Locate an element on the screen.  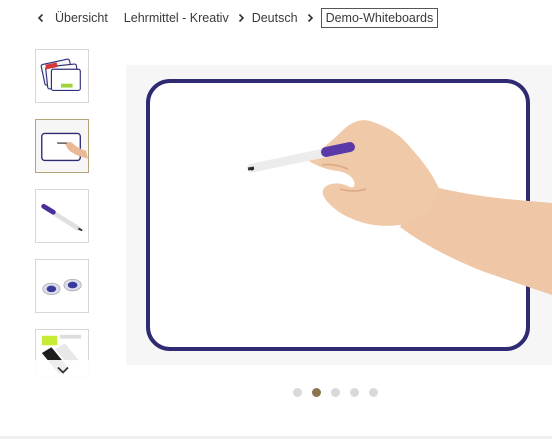
marker-image is located at coordinates (62, 216).